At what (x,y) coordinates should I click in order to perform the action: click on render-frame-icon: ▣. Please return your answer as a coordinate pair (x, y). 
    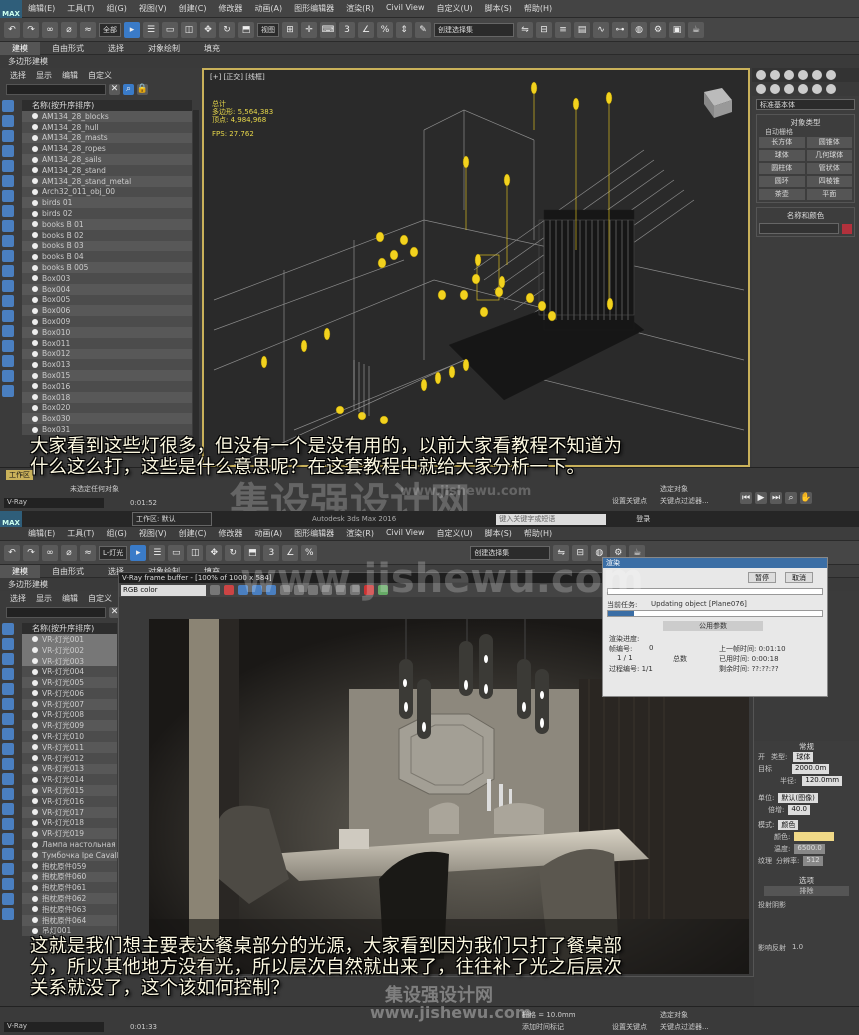
    Looking at the image, I should click on (677, 29).